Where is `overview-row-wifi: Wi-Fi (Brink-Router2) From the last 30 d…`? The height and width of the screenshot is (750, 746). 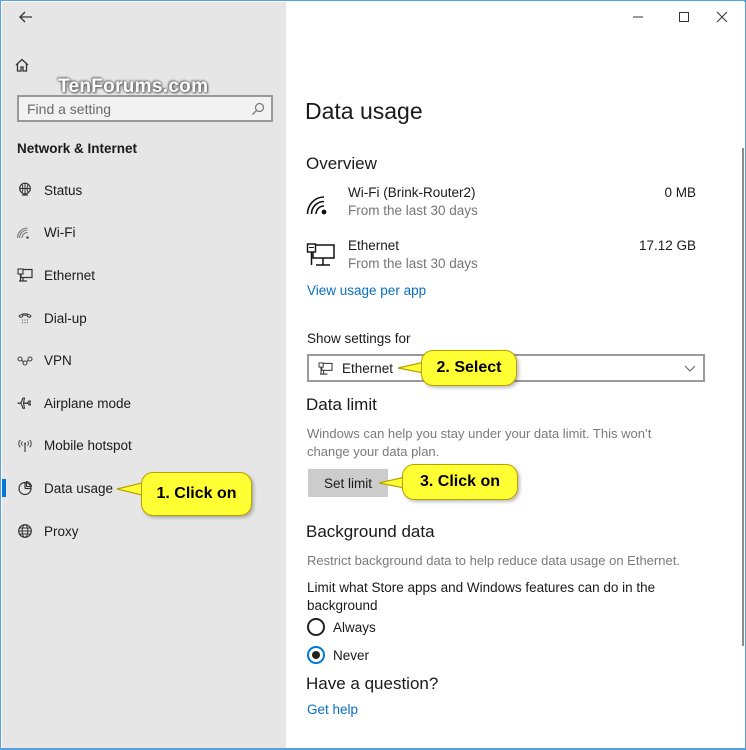
overview-row-wifi: Wi-Fi (Brink-Router2) From the last 30 d… is located at coordinates (501, 203).